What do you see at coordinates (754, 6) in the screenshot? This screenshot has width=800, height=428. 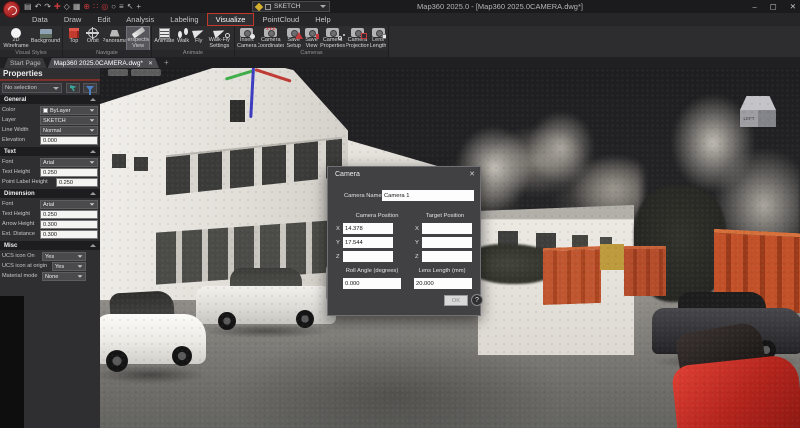 I see `minimize-button: –` at bounding box center [754, 6].